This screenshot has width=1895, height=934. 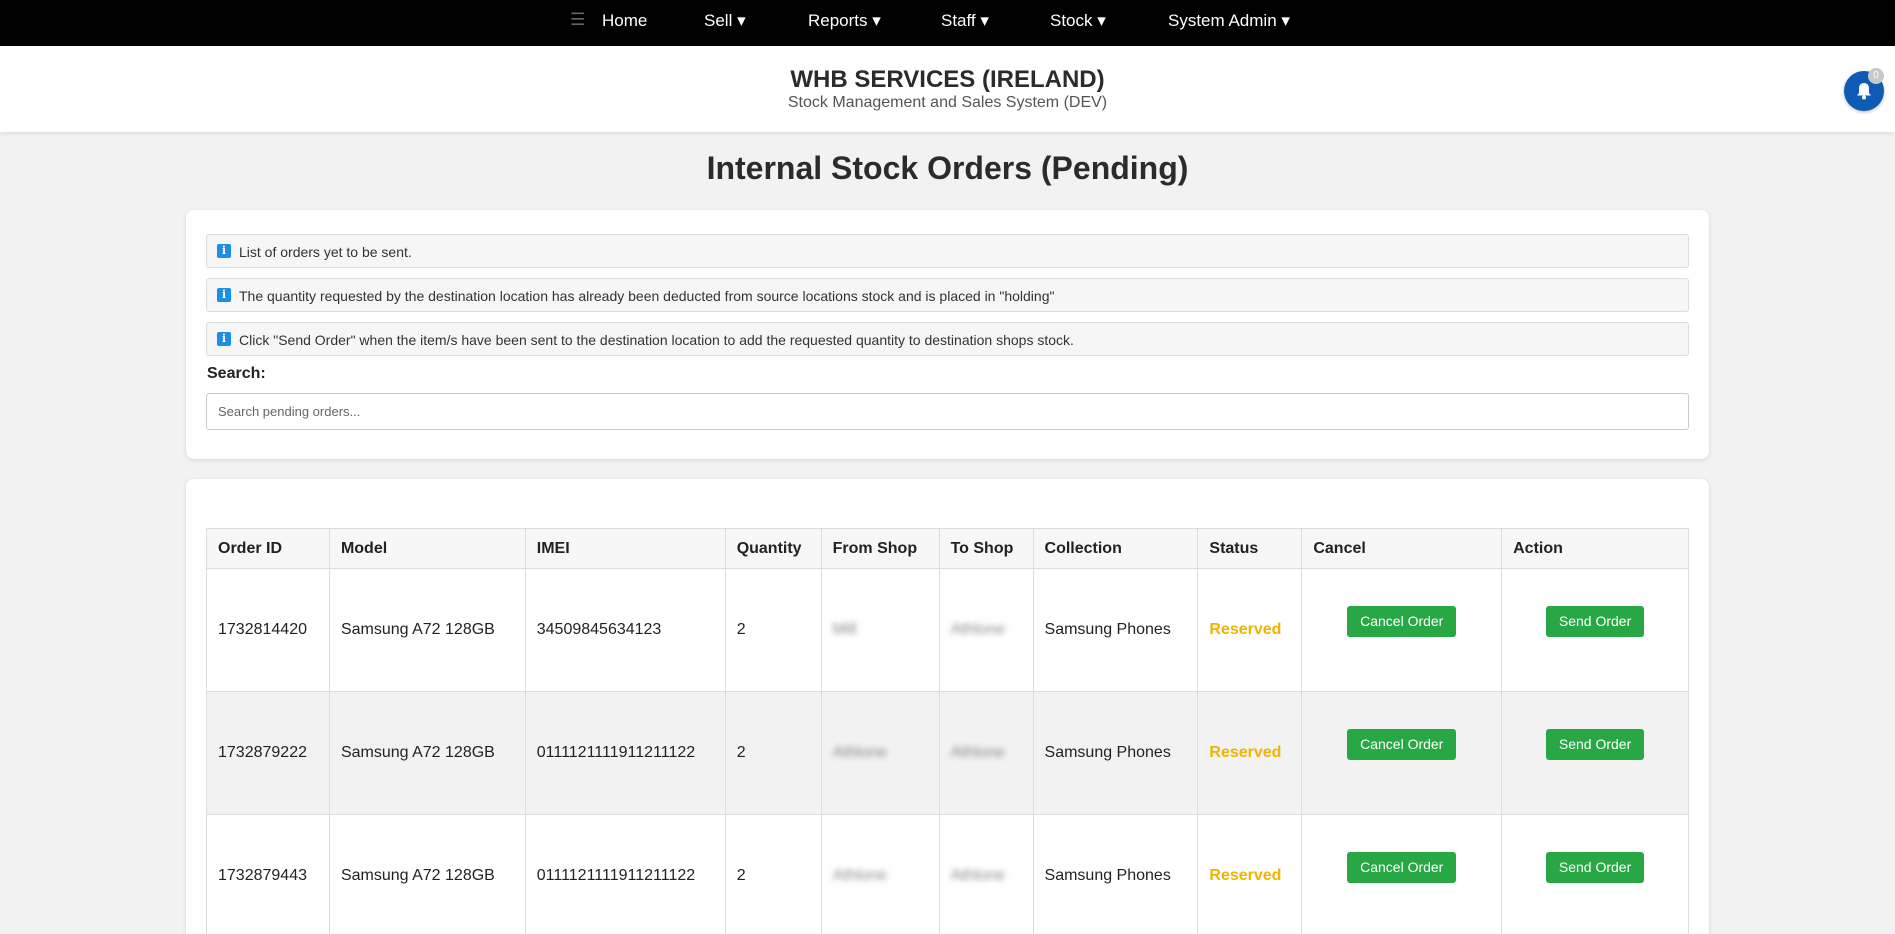 I want to click on from-shop: Mill, so click(x=880, y=630).